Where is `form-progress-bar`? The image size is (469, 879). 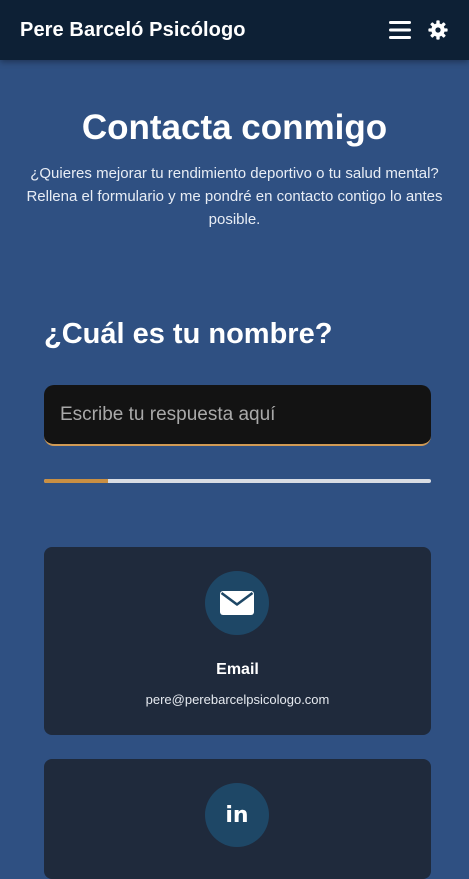
form-progress-bar is located at coordinates (237, 481).